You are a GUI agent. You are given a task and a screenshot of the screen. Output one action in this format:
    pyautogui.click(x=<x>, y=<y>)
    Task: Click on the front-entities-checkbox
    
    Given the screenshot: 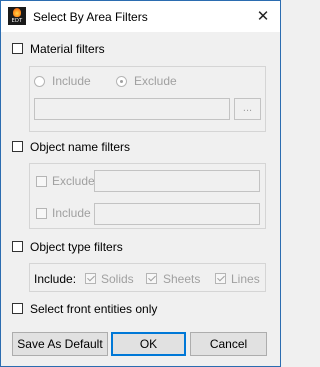 What is the action you would take?
    pyautogui.click(x=17, y=308)
    